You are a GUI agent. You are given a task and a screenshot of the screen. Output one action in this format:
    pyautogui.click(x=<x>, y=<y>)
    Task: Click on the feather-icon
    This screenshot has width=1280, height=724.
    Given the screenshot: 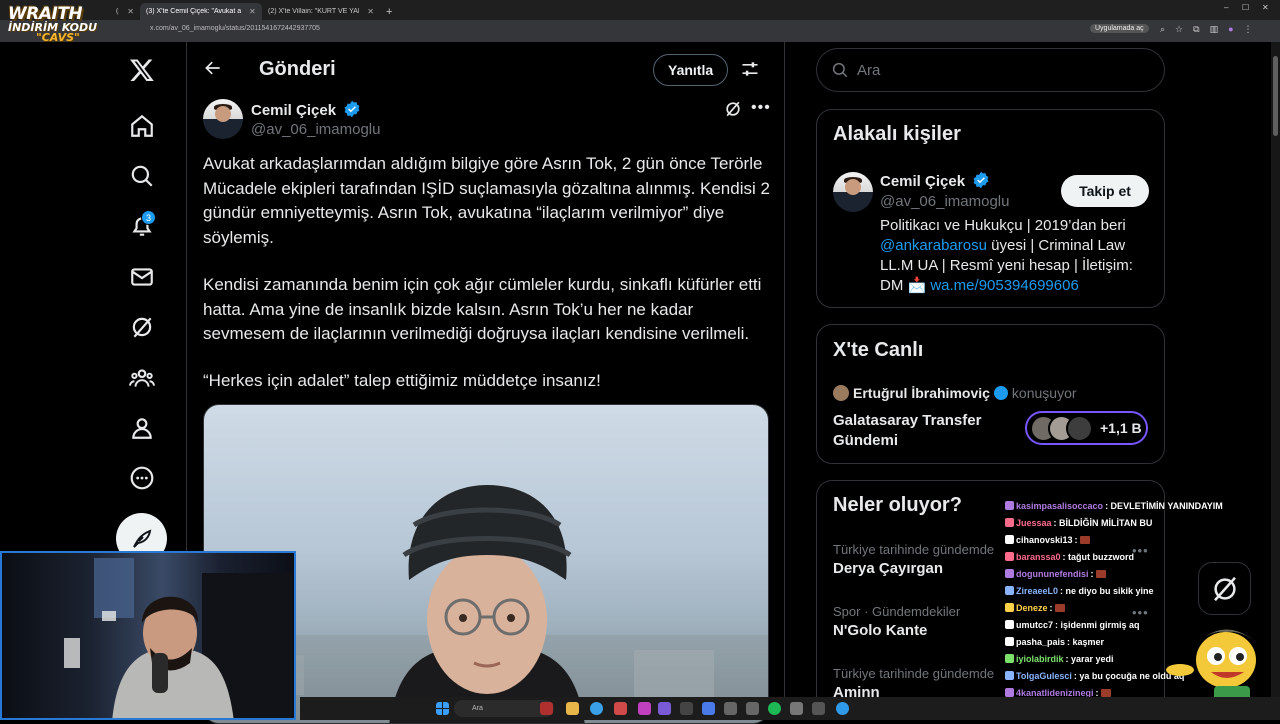 What is the action you would take?
    pyautogui.click(x=141, y=538)
    